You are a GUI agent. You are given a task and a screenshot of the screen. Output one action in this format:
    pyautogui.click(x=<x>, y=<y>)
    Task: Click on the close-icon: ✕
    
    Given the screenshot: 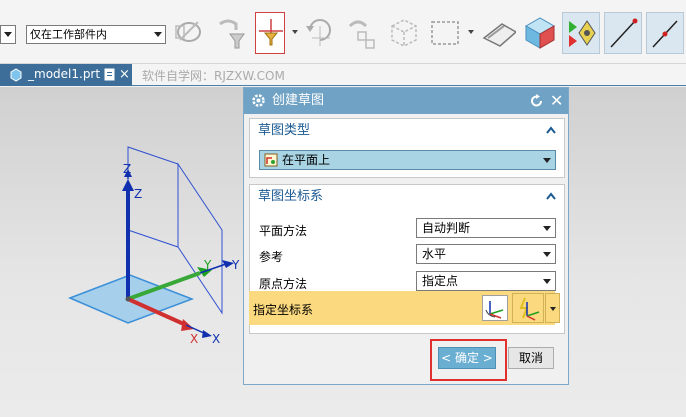 What is the action you would take?
    pyautogui.click(x=556, y=101)
    